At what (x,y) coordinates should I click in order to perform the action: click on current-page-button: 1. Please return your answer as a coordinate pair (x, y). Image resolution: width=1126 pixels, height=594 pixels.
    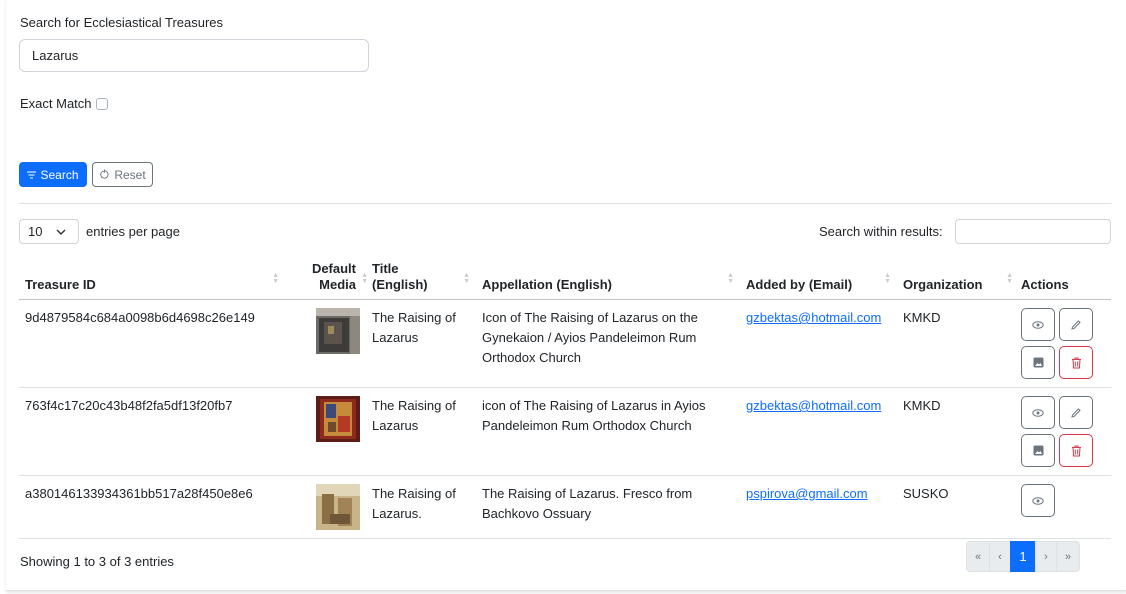
    Looking at the image, I should click on (1023, 556).